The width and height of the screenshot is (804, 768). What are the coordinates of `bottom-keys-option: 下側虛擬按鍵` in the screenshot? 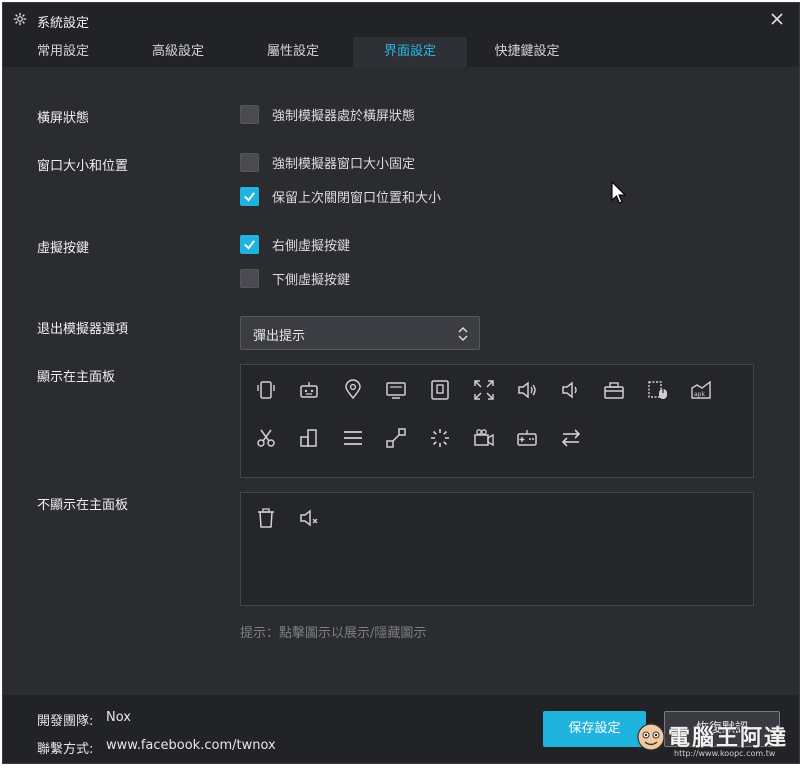 It's located at (295, 278).